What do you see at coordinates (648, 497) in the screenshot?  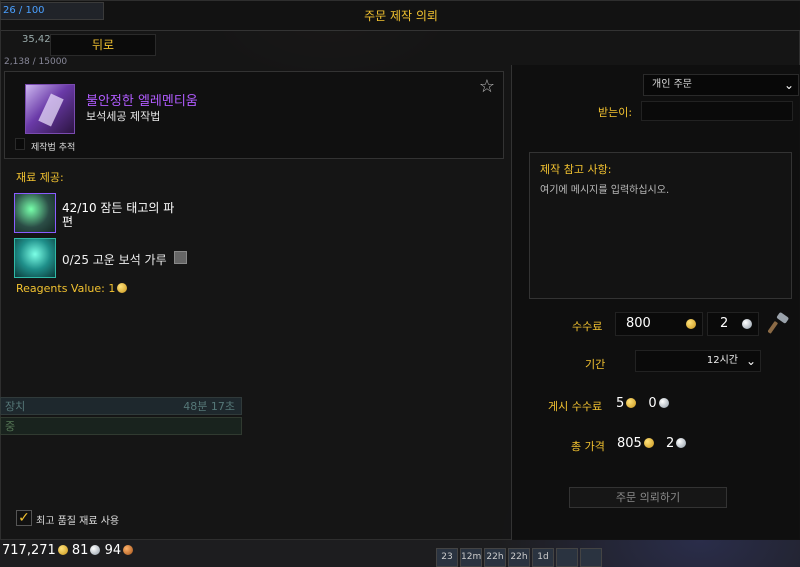 I see `place-order-button: 주문 의뢰하기` at bounding box center [648, 497].